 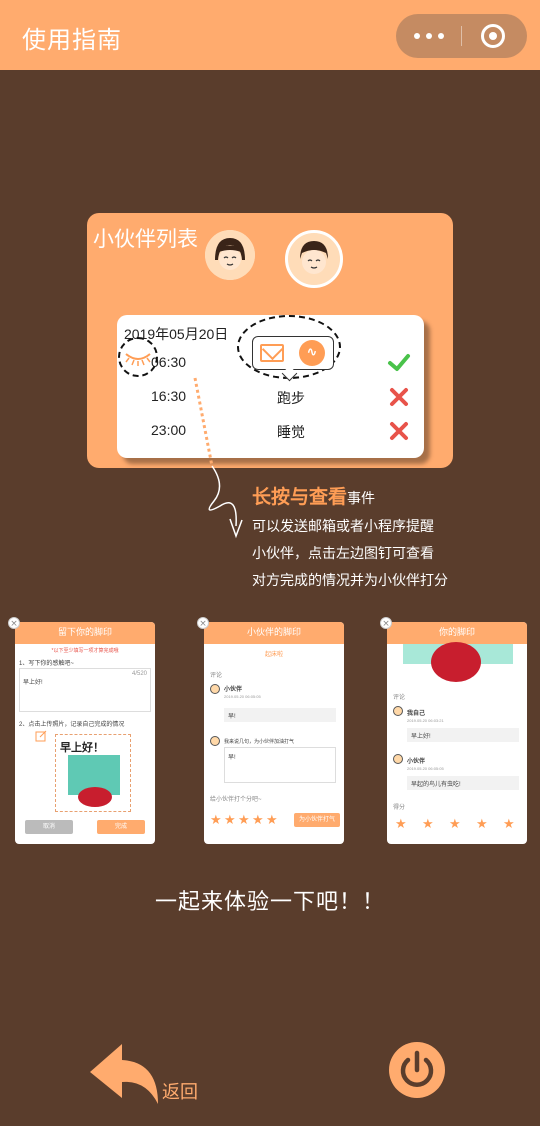 I want to click on shot-question: 2、点击上传照片，记录自己完成的情况, so click(x=72, y=725).